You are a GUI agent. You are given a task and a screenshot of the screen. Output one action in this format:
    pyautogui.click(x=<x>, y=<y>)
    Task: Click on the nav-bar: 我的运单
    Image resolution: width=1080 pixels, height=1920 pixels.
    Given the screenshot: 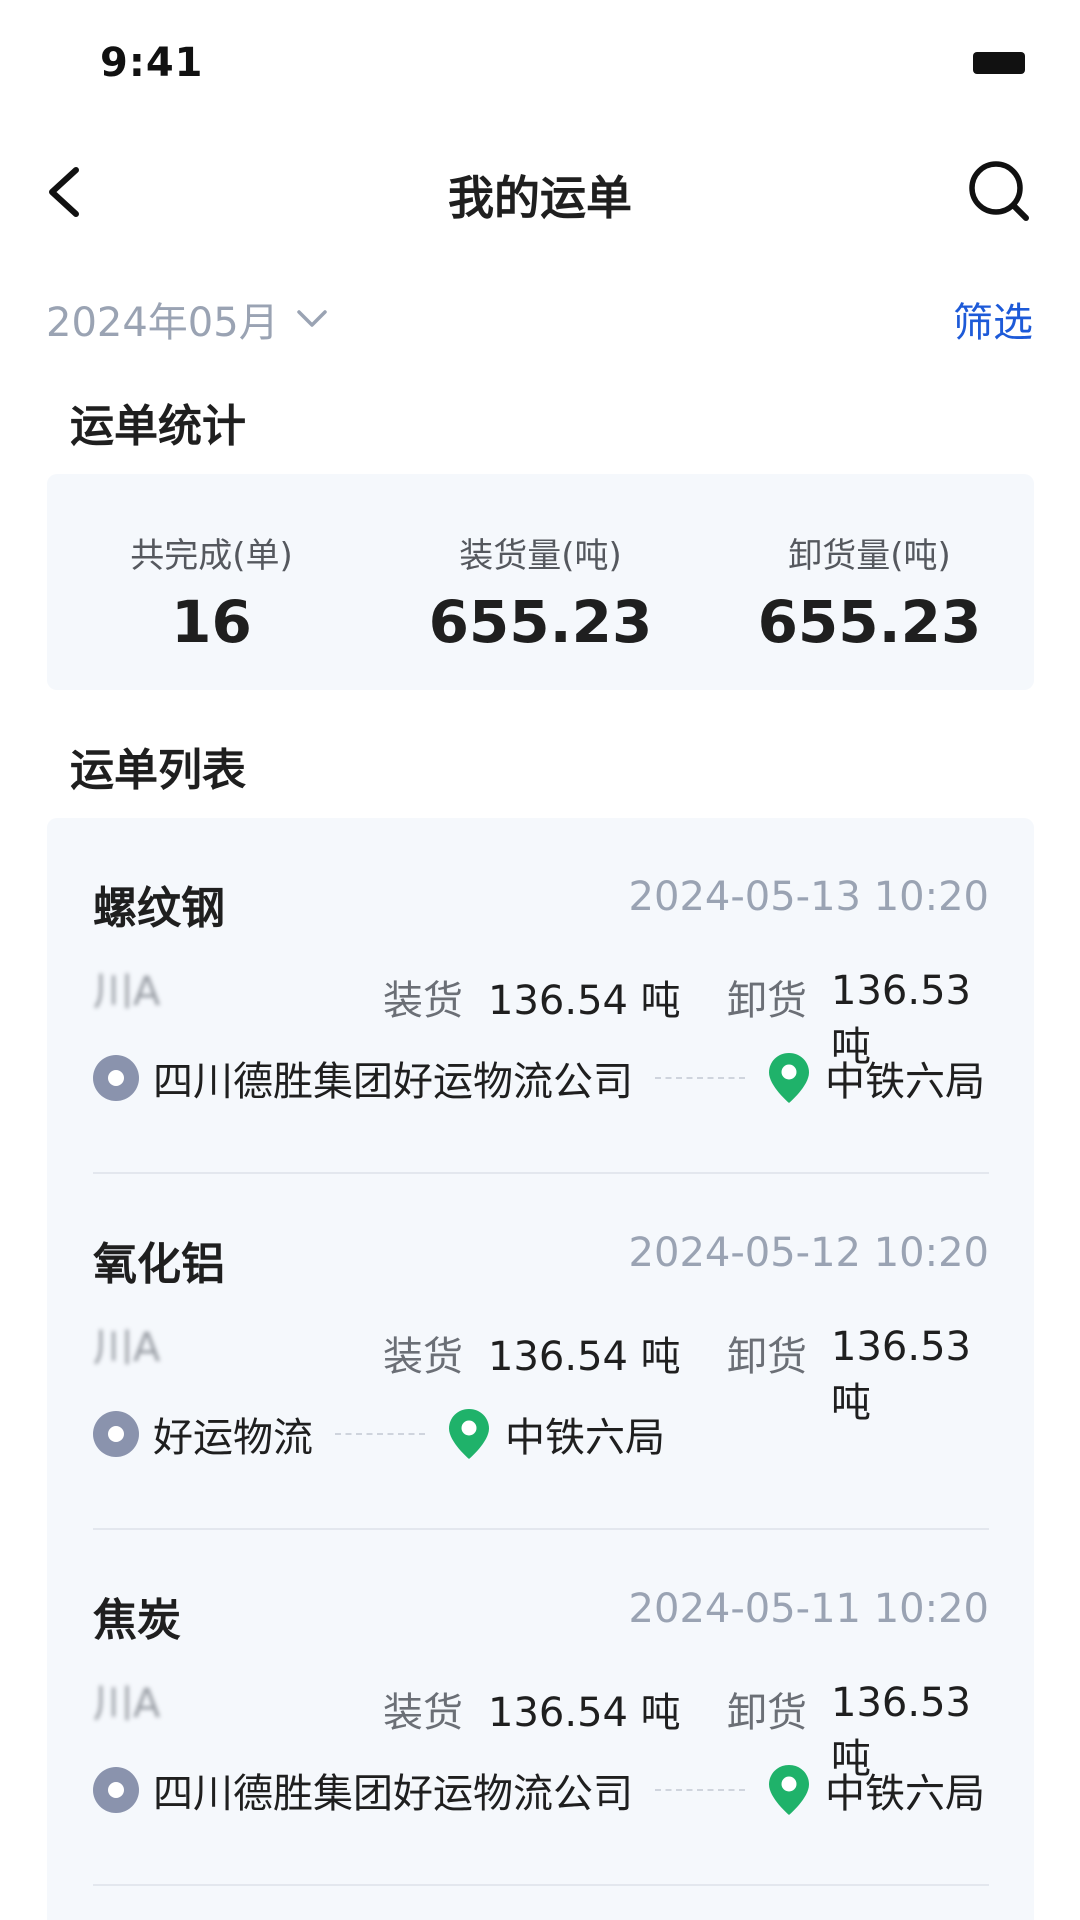 What is the action you would take?
    pyautogui.click(x=540, y=190)
    